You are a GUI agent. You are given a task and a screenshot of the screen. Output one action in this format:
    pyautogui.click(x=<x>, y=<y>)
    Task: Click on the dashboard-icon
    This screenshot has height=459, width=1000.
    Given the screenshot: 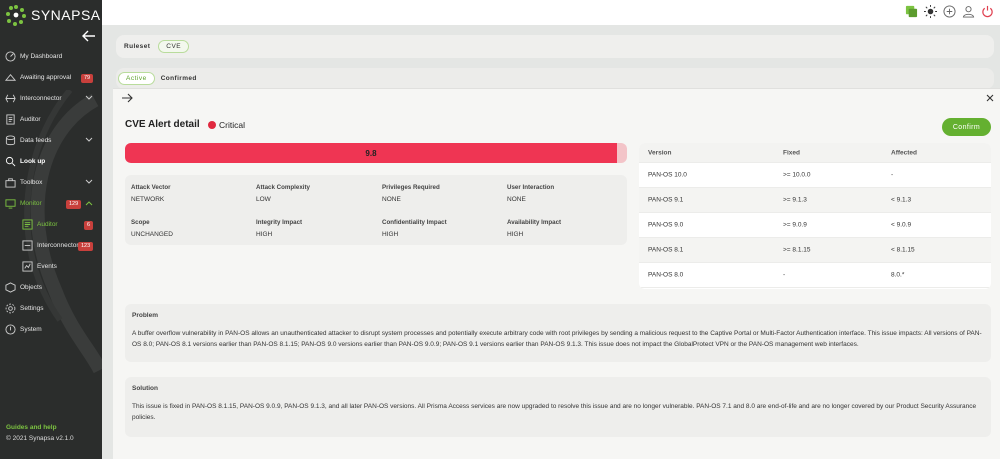 What is the action you would take?
    pyautogui.click(x=10, y=56)
    